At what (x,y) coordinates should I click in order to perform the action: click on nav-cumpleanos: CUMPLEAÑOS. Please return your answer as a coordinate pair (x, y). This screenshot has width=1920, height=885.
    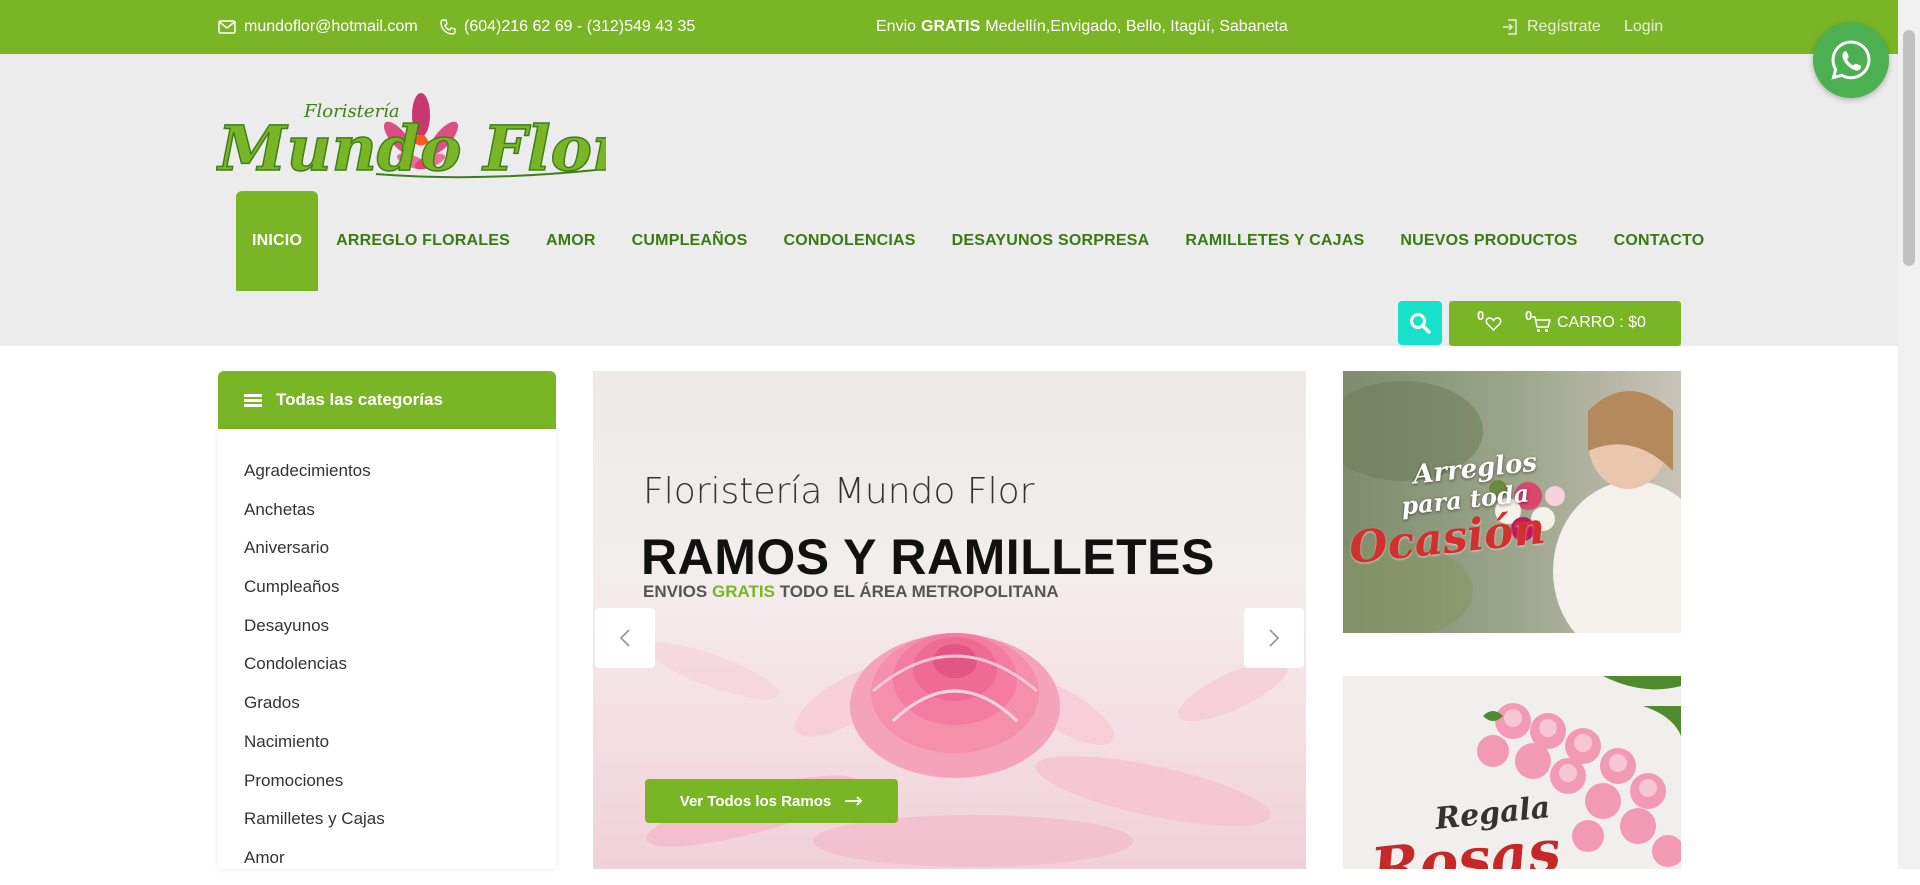
    Looking at the image, I should click on (690, 241).